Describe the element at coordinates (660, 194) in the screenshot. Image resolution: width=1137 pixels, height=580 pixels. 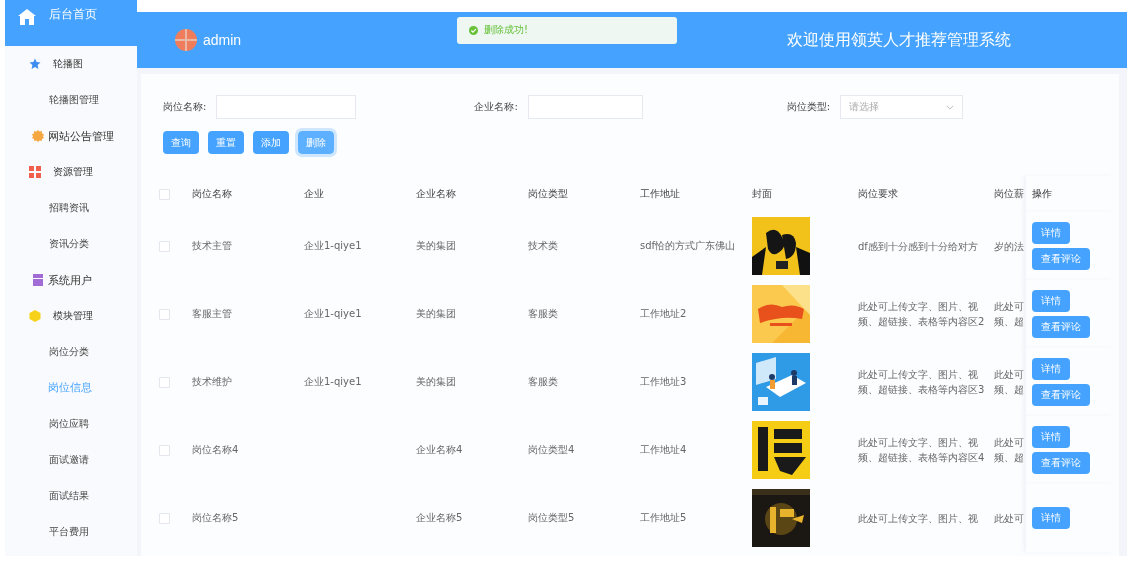
I see `column-header: 工作地址` at that location.